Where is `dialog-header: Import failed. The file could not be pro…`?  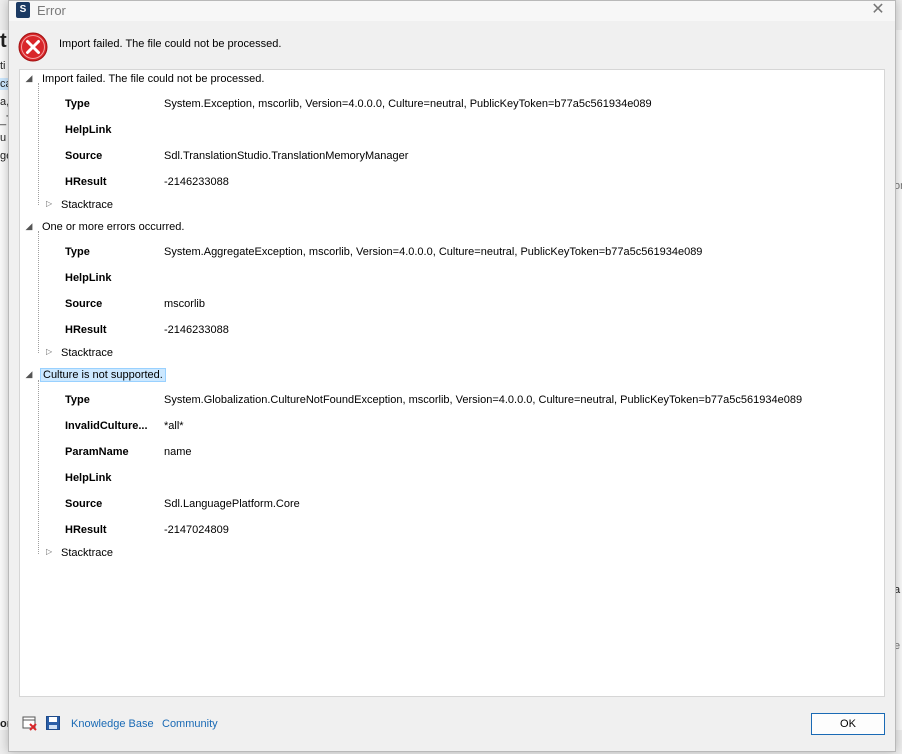
dialog-header: Import failed. The file could not be pro… is located at coordinates (452, 46).